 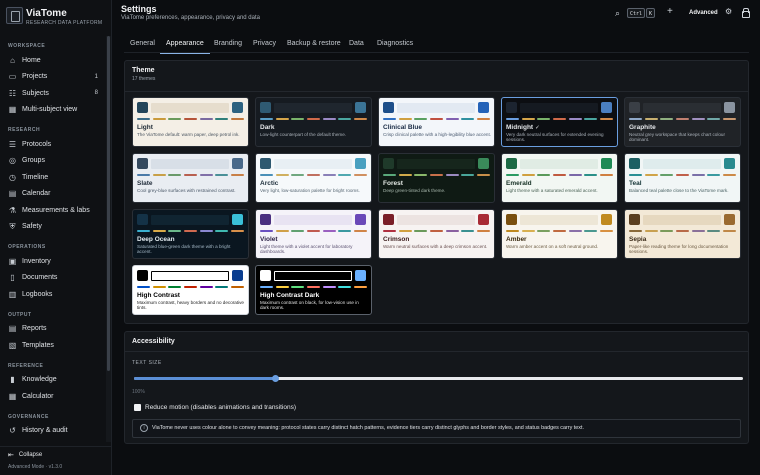 I want to click on sidebar-item-calendar: ▤ Calendar, so click(x=53, y=194).